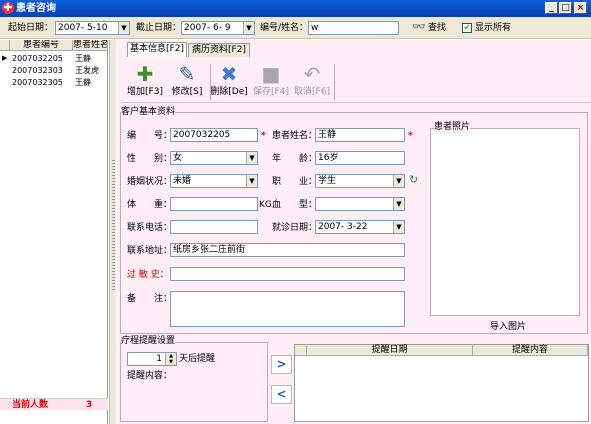 Image resolution: width=591 pixels, height=424 pixels. Describe the element at coordinates (148, 112) in the screenshot. I see `basic-info-title: 客户基本资料` at that location.